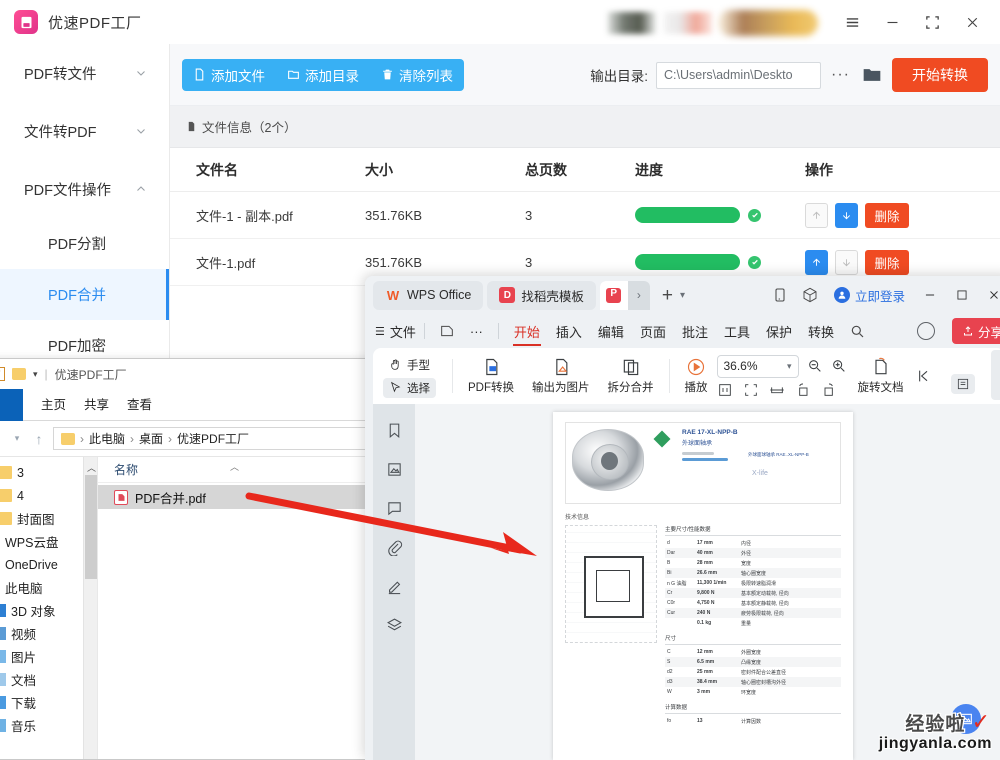  I want to click on select-tool-button: 选择, so click(409, 387).